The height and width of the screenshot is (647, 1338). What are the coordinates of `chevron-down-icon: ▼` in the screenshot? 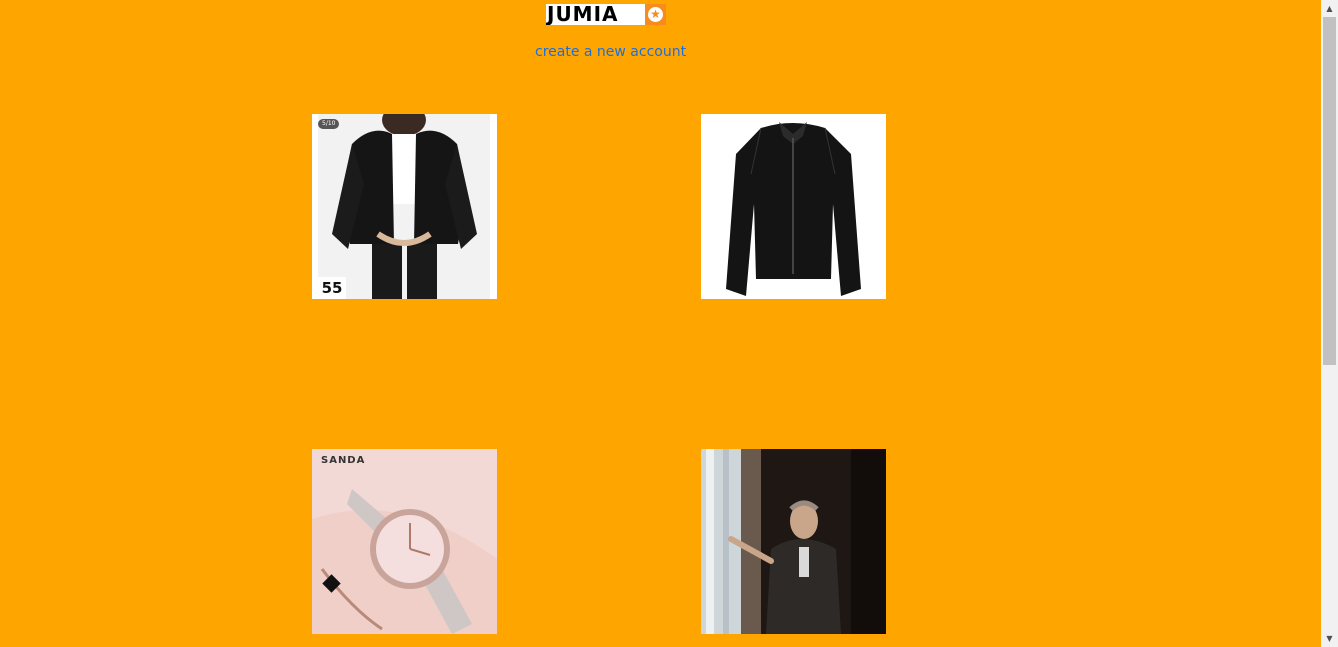 It's located at (1329, 638).